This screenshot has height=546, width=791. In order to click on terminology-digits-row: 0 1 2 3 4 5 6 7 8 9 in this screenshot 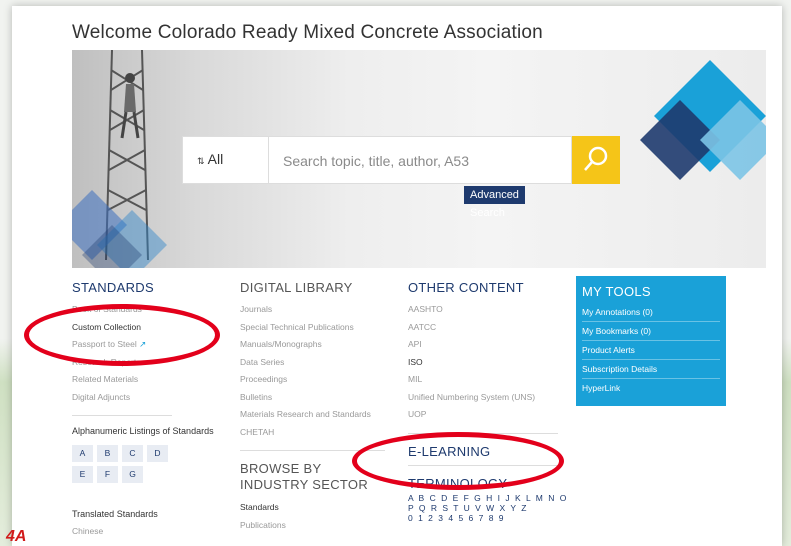, I will do `click(488, 518)`.